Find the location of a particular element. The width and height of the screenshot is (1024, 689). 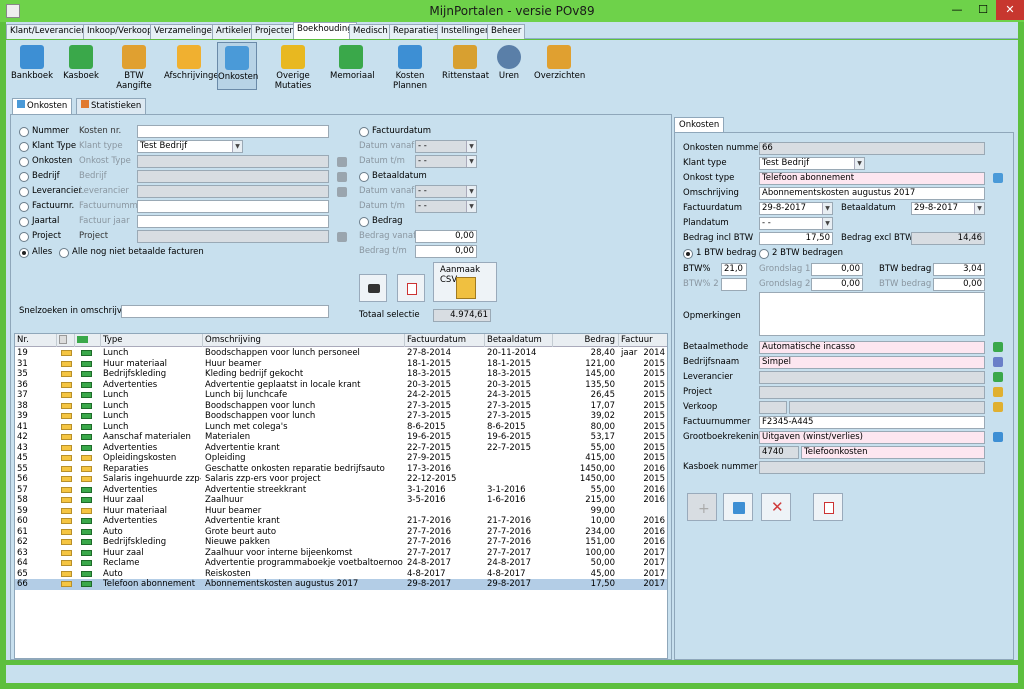

col-bedrag: Bedrag is located at coordinates (586, 340).